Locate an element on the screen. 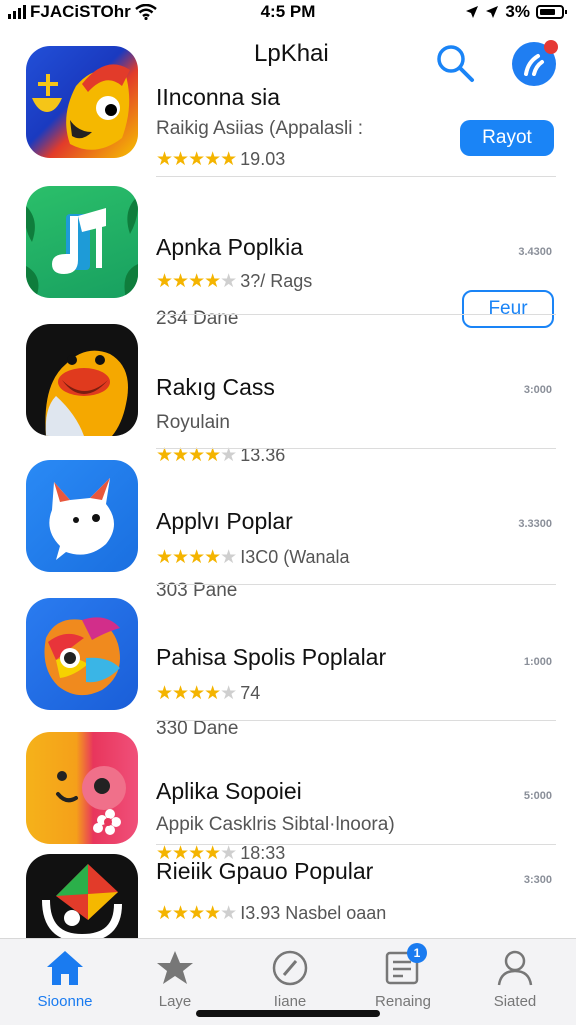 The width and height of the screenshot is (576, 1025). app-rating: ★★★★★ 19.03 is located at coordinates (220, 159).